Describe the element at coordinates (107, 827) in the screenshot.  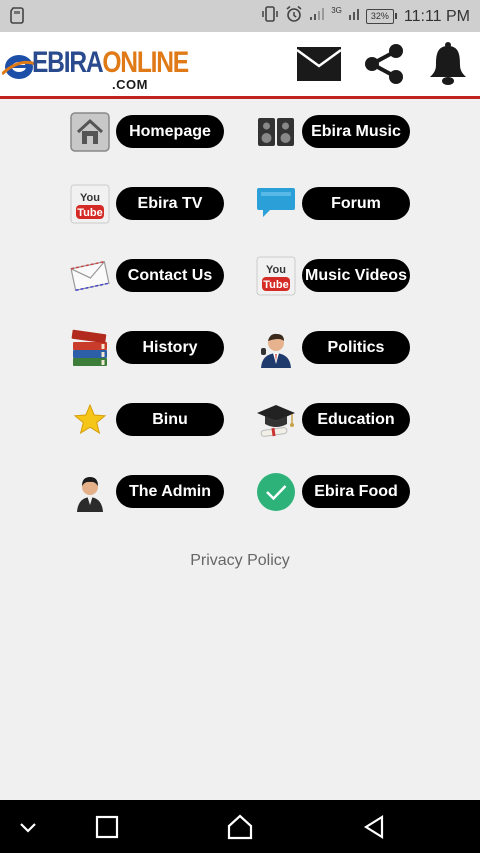
I see `recent-apps-icon` at that location.